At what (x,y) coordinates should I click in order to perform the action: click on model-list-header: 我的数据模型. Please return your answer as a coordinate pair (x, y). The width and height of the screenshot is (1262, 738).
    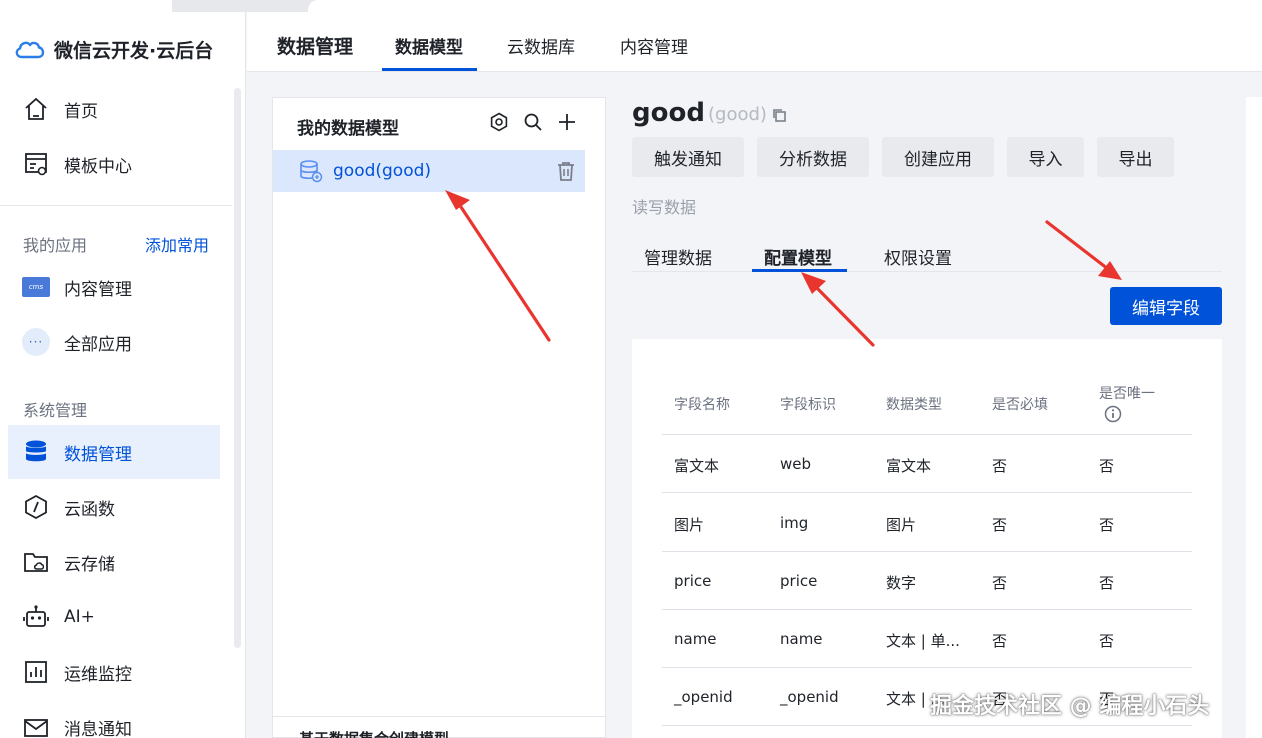
    Looking at the image, I should click on (348, 129).